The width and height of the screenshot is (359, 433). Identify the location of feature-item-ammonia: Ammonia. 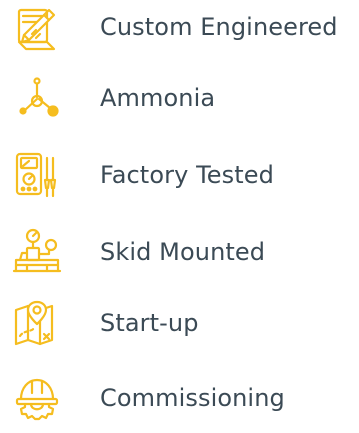
(179, 103).